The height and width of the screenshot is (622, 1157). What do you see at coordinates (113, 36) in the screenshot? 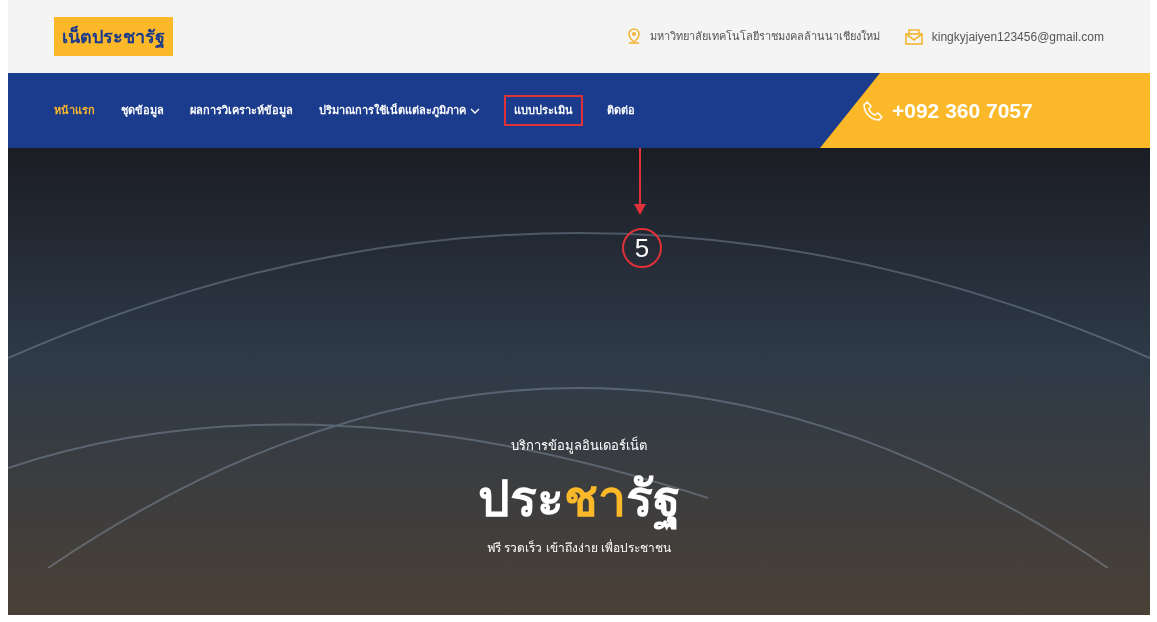
I see `site-logo: เน็ตประชารัฐ` at bounding box center [113, 36].